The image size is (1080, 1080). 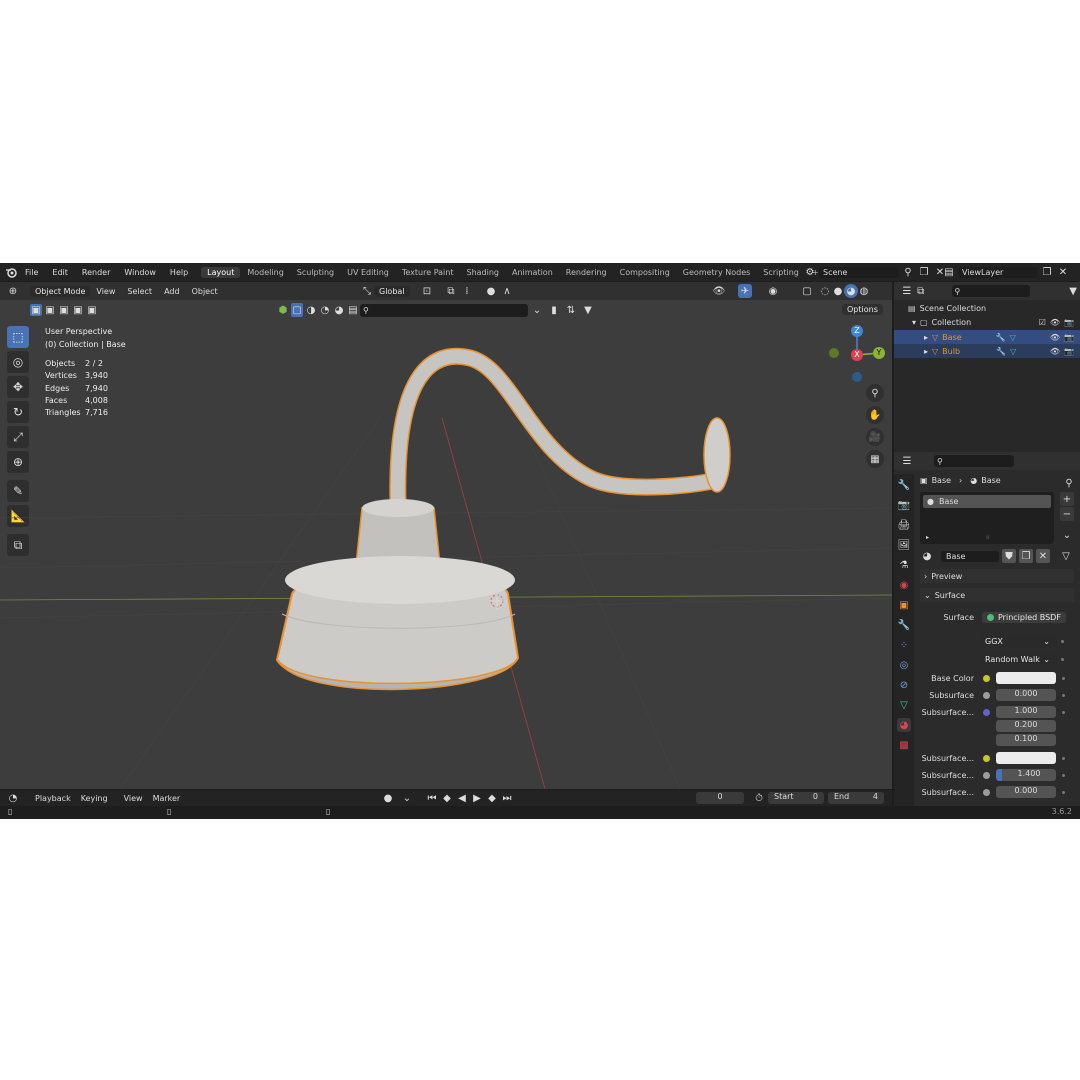 What do you see at coordinates (987, 351) in the screenshot?
I see `outliner-object-row: ▸ ▽ Bulb 🔧 ▽ 👁 📷` at bounding box center [987, 351].